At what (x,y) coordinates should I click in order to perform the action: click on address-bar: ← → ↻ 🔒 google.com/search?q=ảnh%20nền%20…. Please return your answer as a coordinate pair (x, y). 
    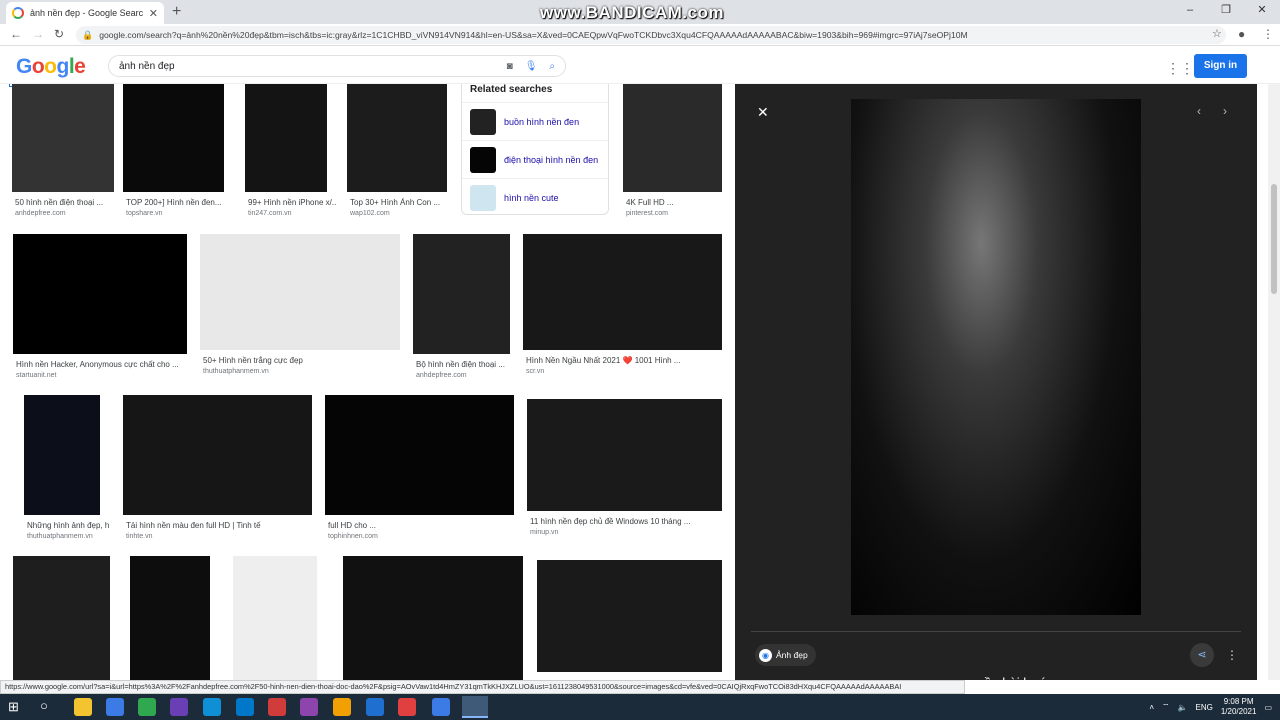
    Looking at the image, I should click on (640, 35).